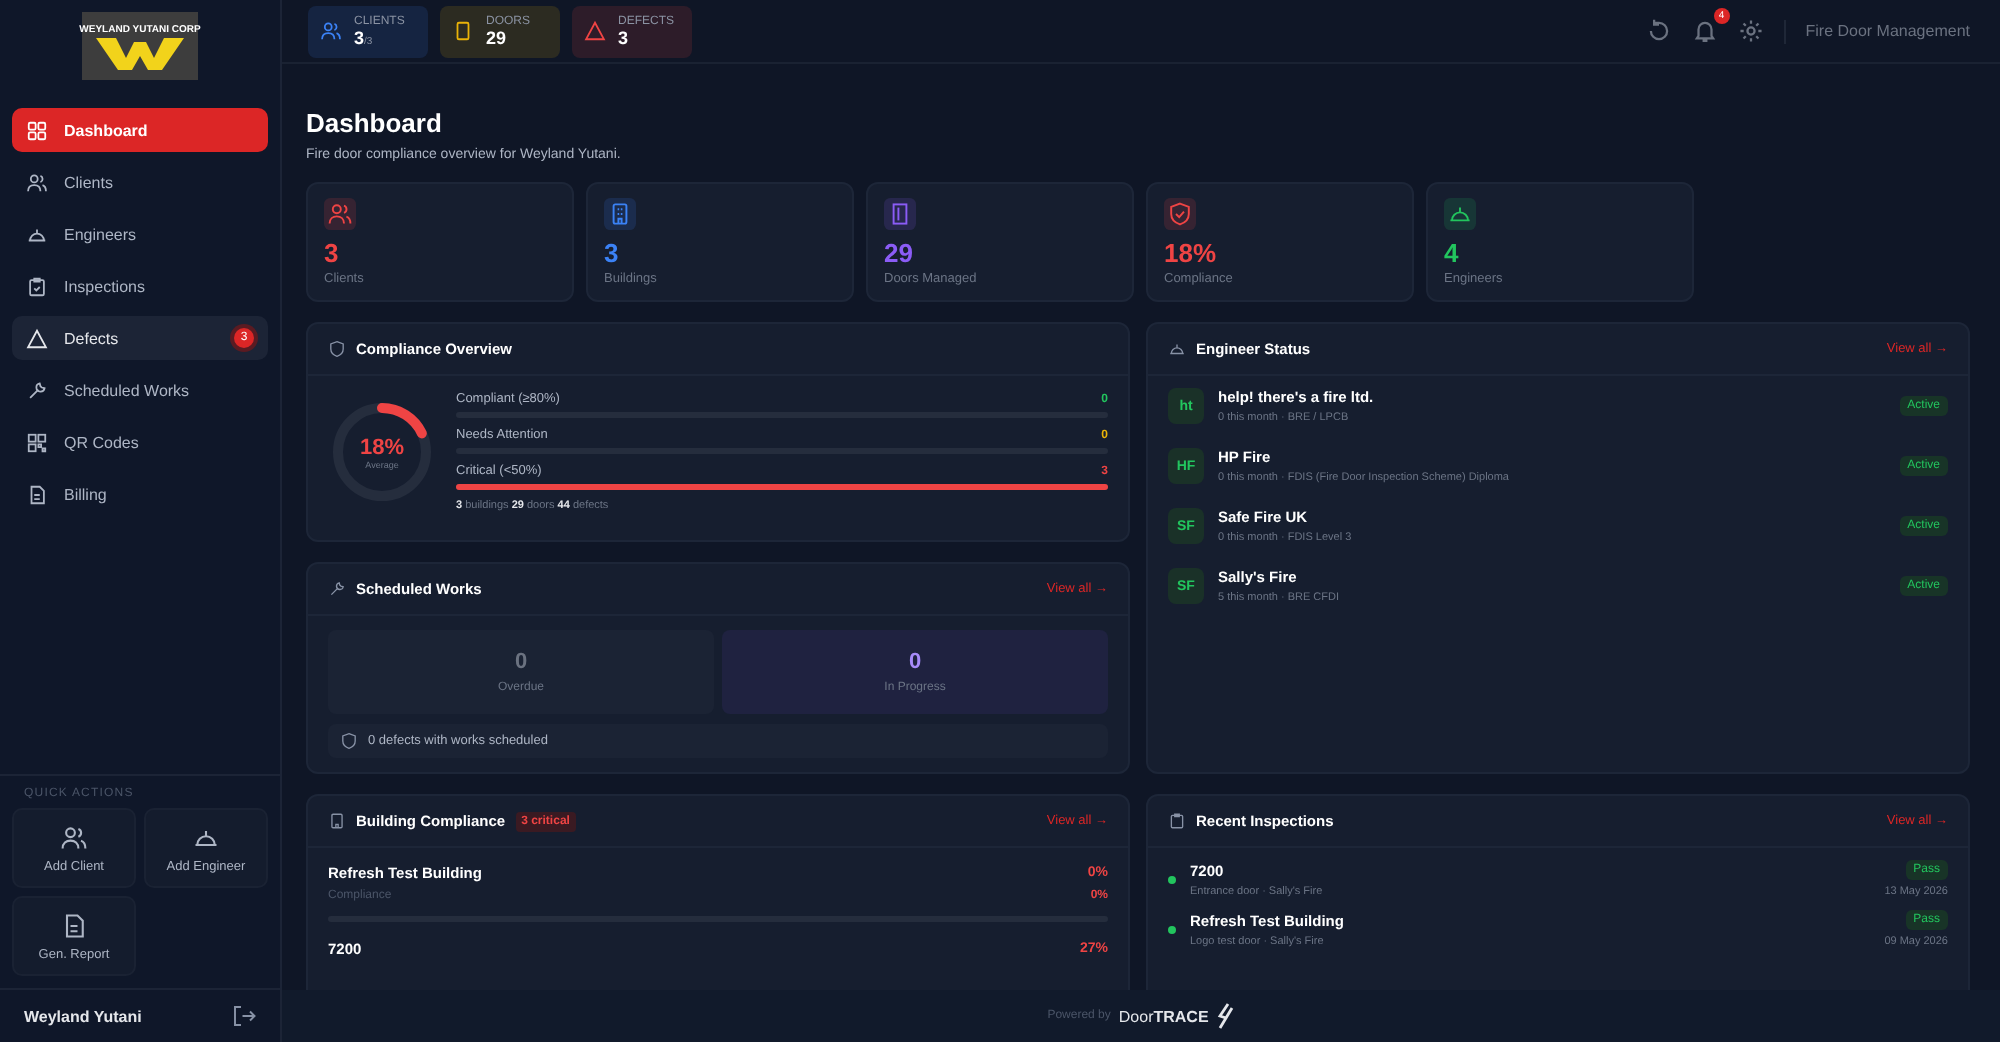  Describe the element at coordinates (244, 1016) in the screenshot. I see `logout-icon` at that location.